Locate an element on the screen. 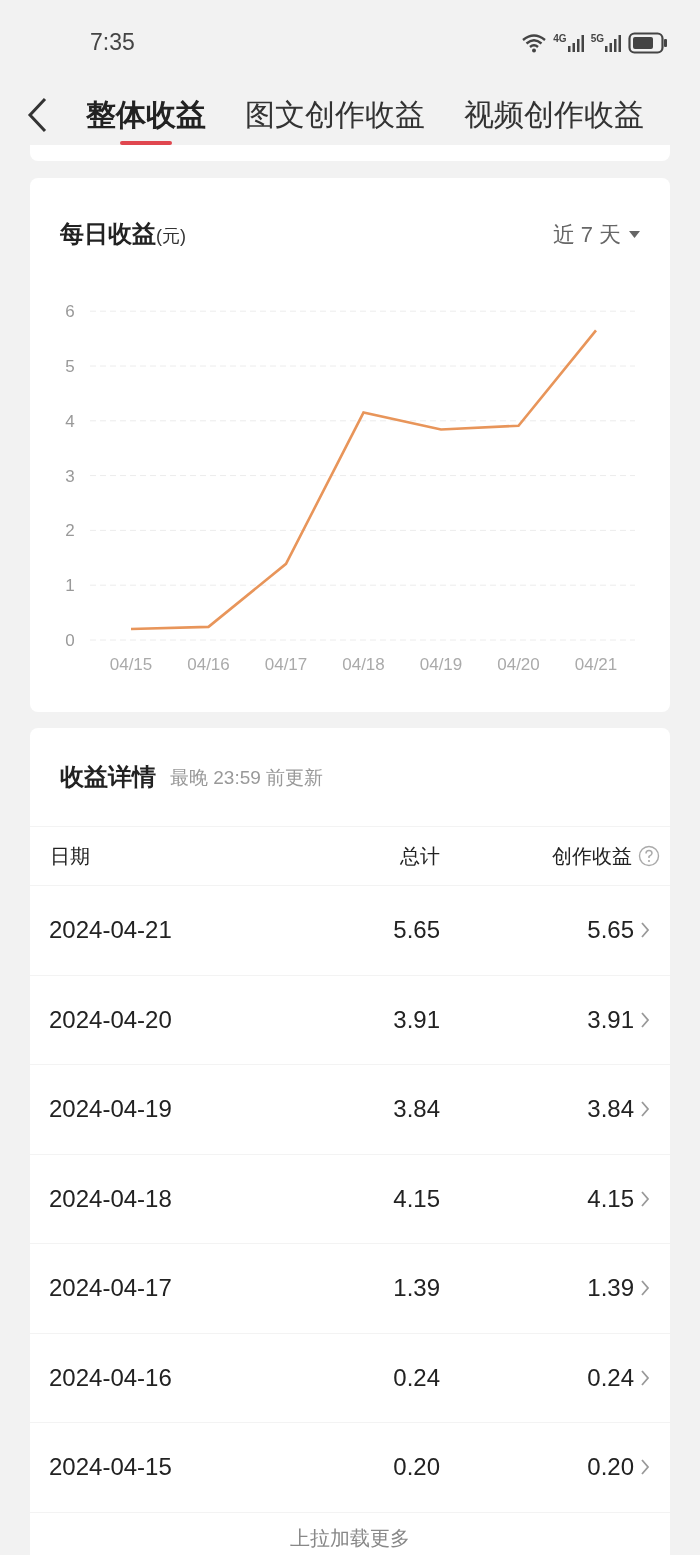  battery-icon is located at coordinates (648, 42).